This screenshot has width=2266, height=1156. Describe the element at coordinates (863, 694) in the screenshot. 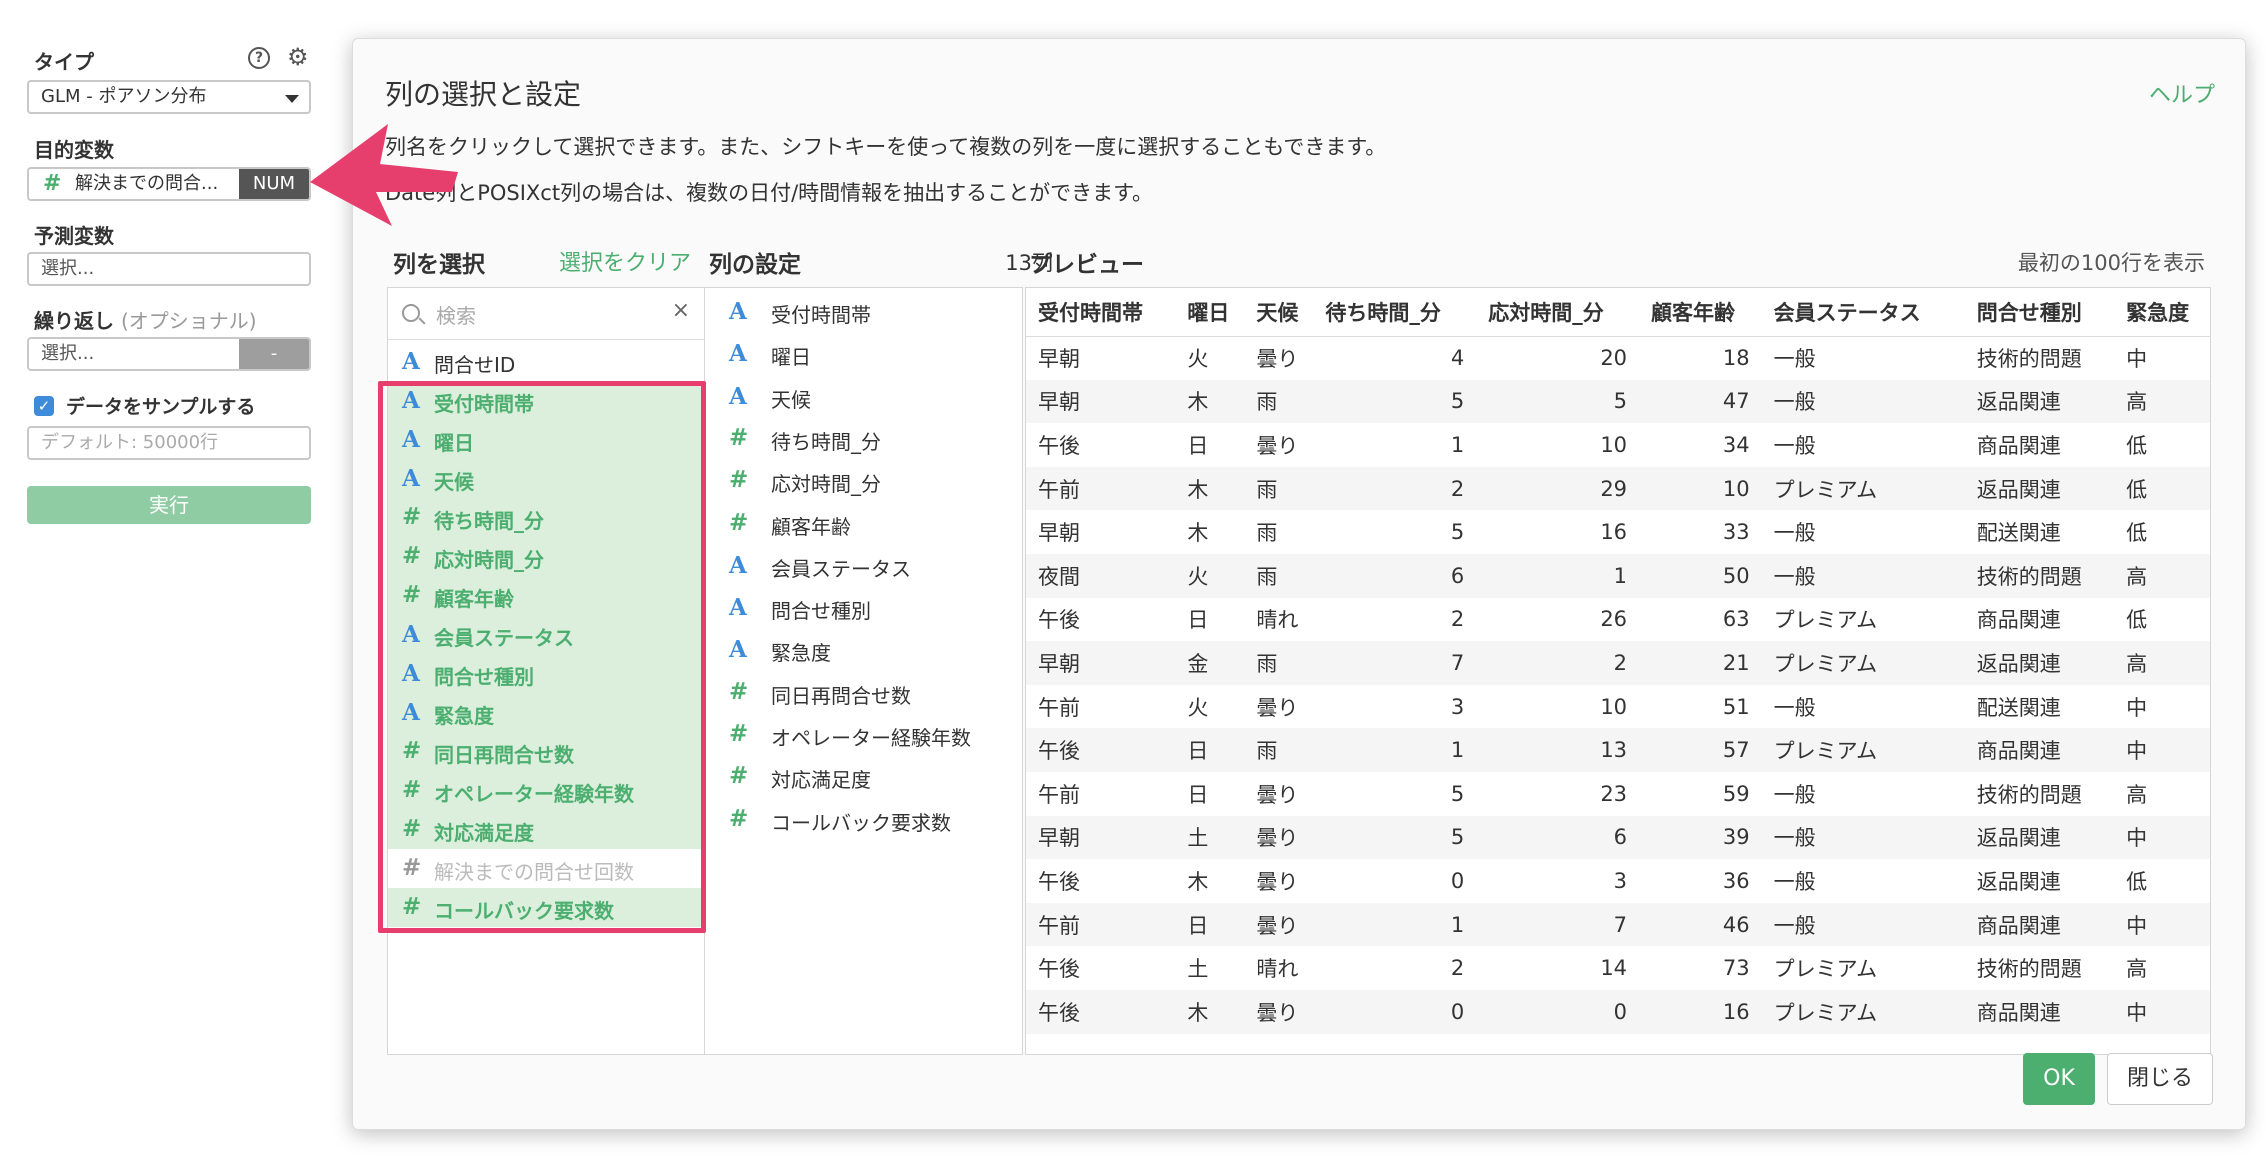

I see `settings-item: # 同日再問合せ数` at that location.